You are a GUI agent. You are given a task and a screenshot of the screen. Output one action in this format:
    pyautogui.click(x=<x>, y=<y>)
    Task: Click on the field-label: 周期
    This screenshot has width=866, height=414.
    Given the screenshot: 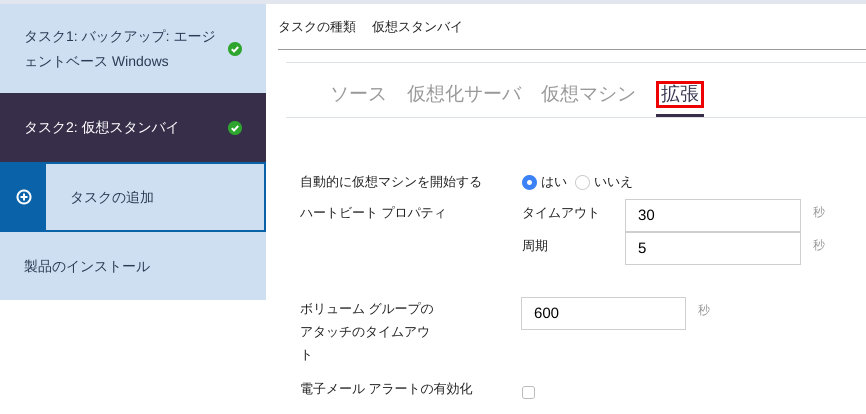 What is the action you would take?
    pyautogui.click(x=535, y=246)
    